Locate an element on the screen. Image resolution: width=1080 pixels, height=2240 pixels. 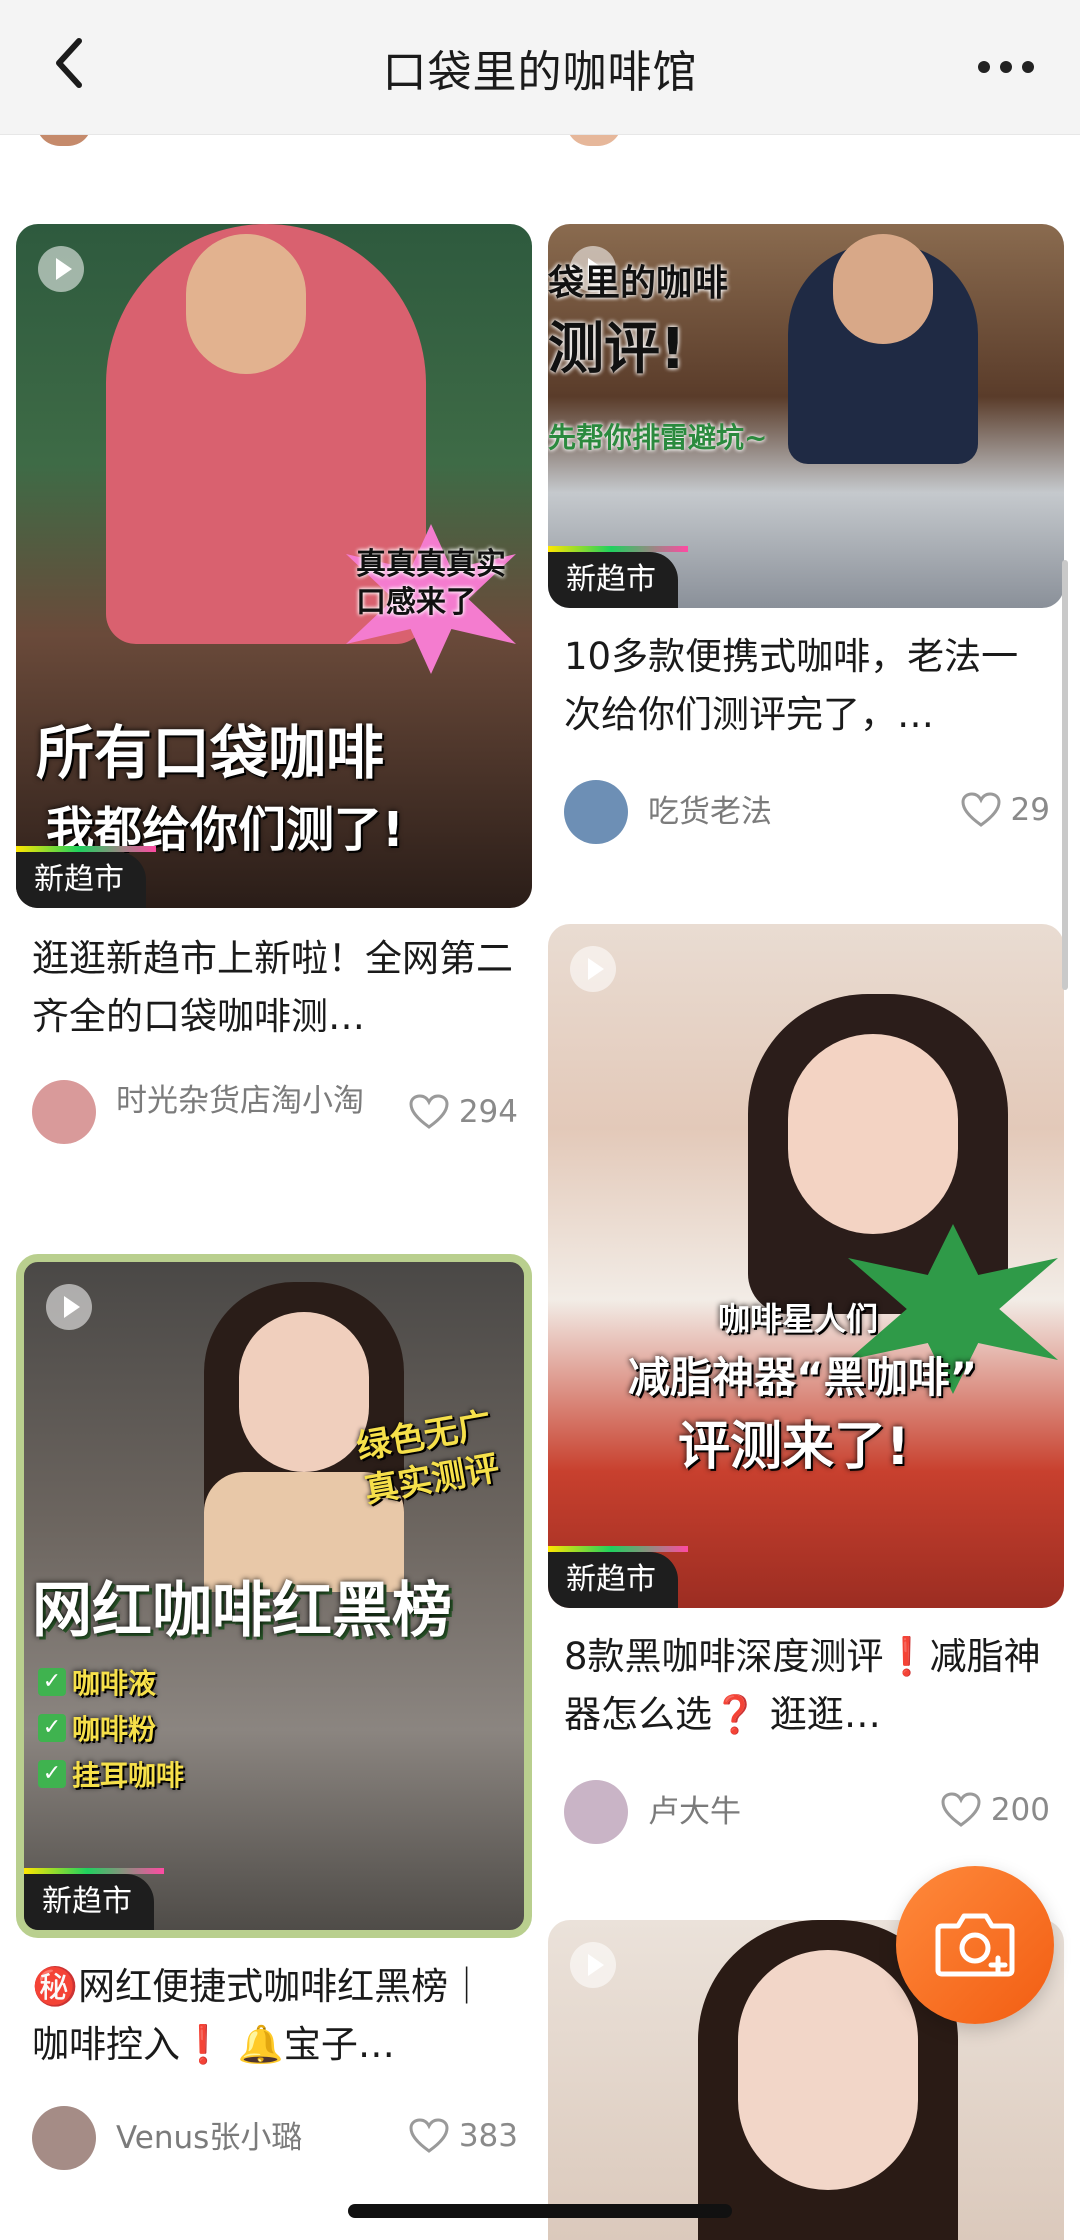
like-button: 383 is located at coordinates (463, 2136).